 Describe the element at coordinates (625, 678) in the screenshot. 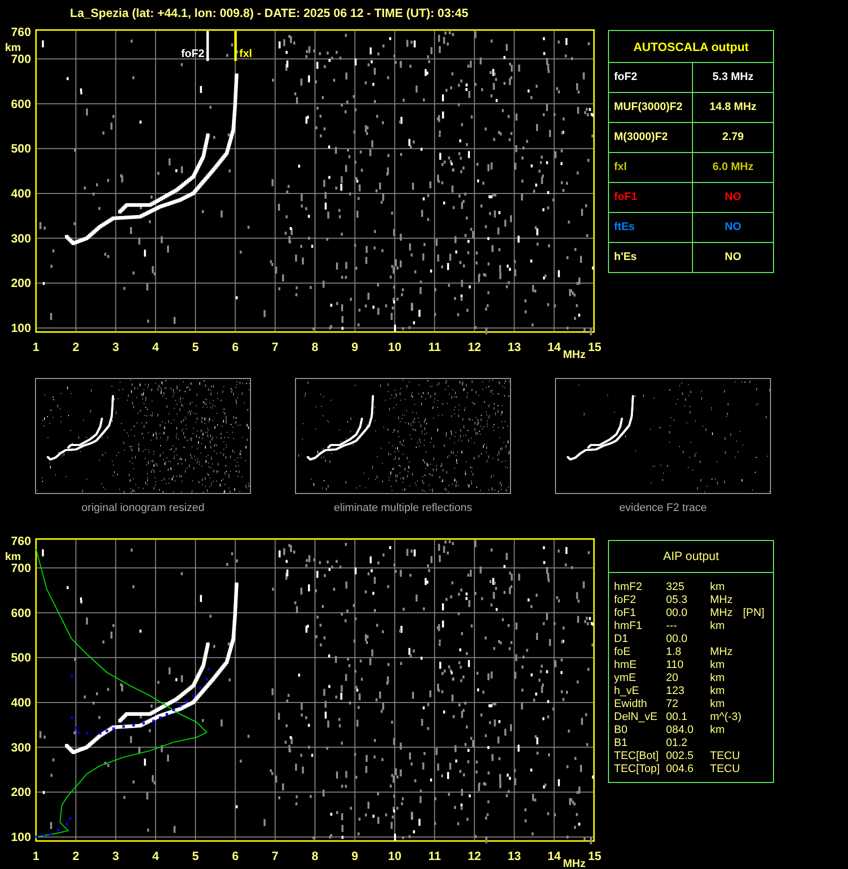

I see `parameter-name: ymE` at that location.